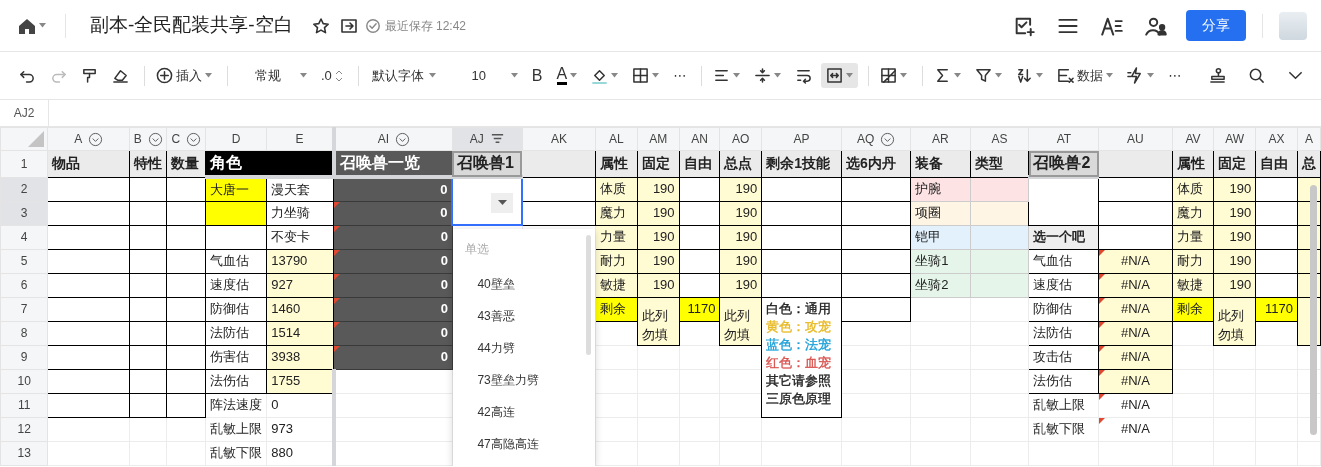 This screenshot has height=467, width=1321. What do you see at coordinates (300, 139) in the screenshot?
I see `column-header: E` at bounding box center [300, 139].